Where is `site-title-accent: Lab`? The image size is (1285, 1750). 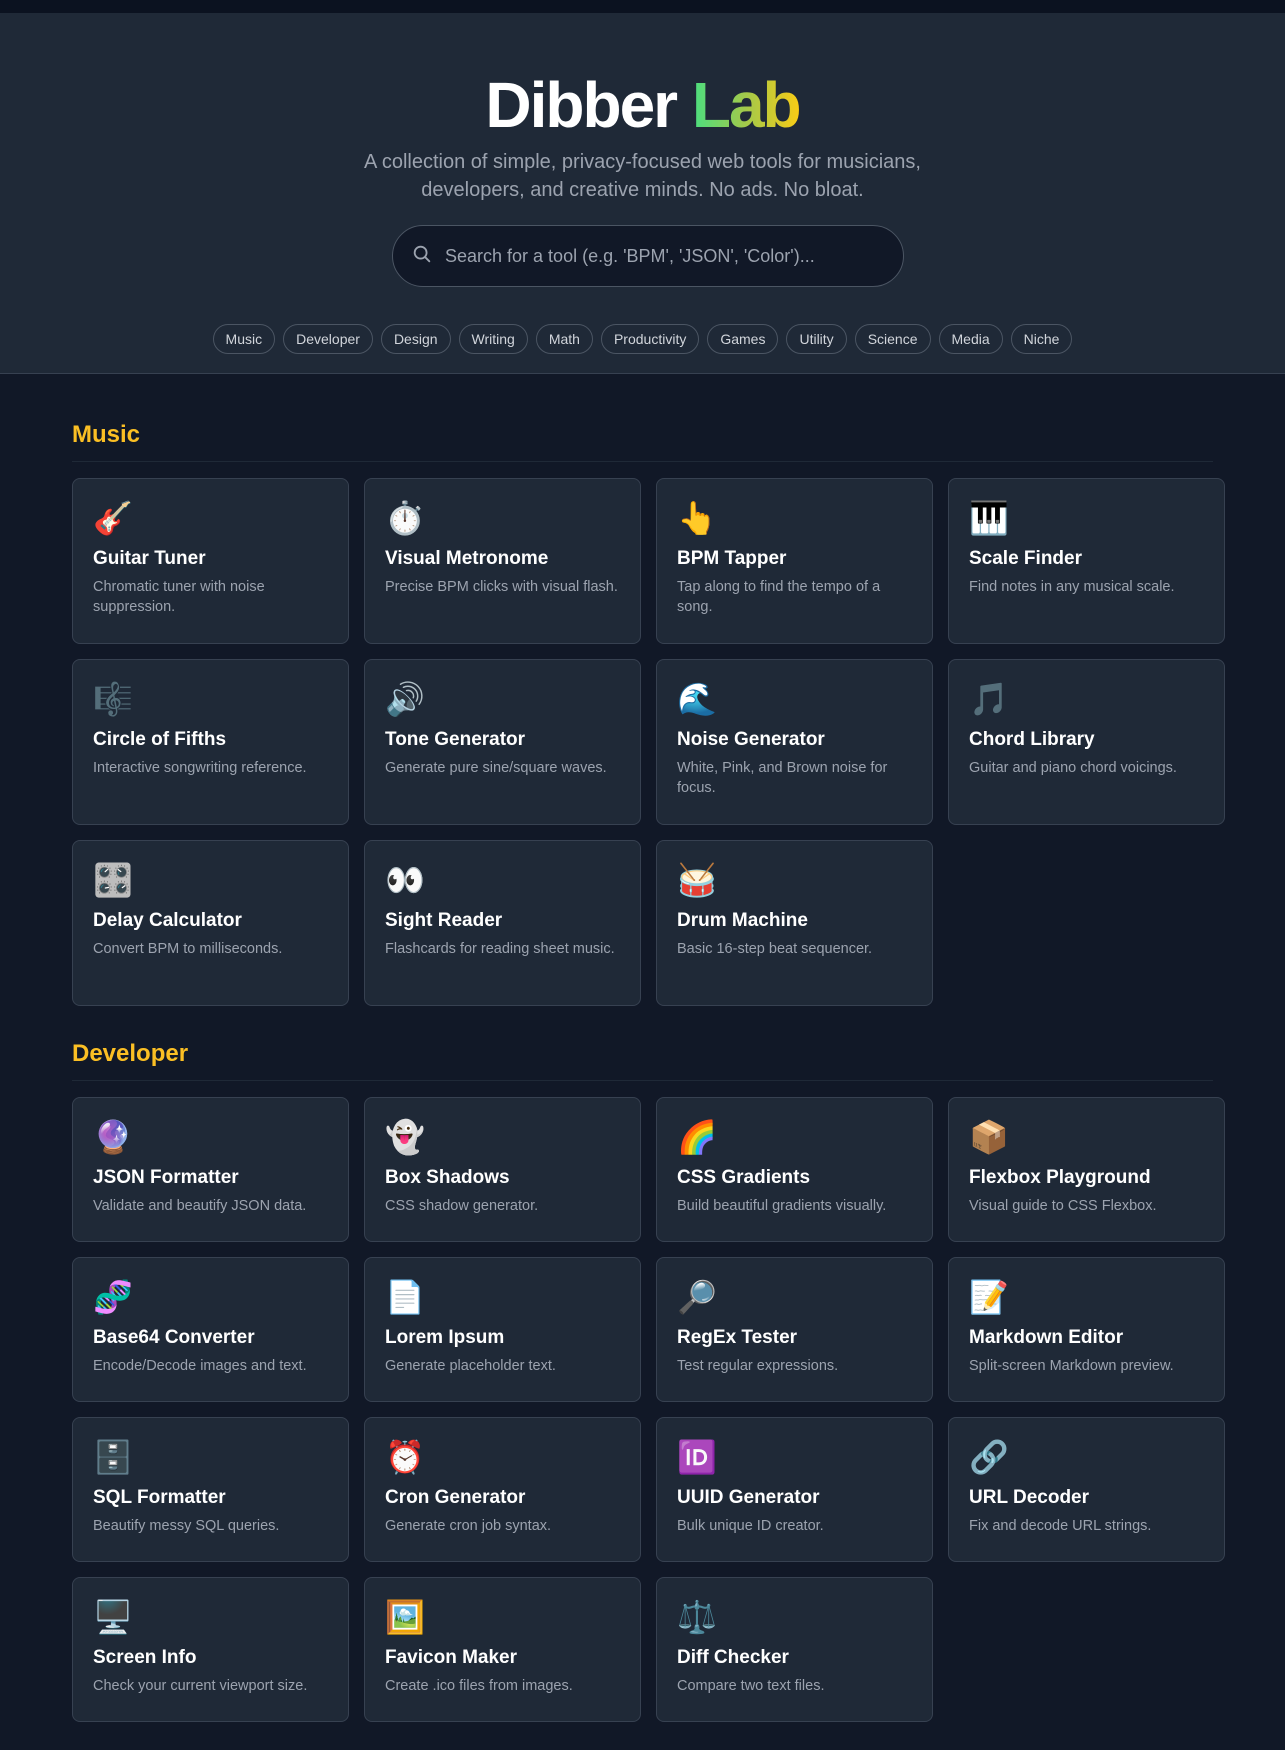
site-title-accent: Lab is located at coordinates (746, 105).